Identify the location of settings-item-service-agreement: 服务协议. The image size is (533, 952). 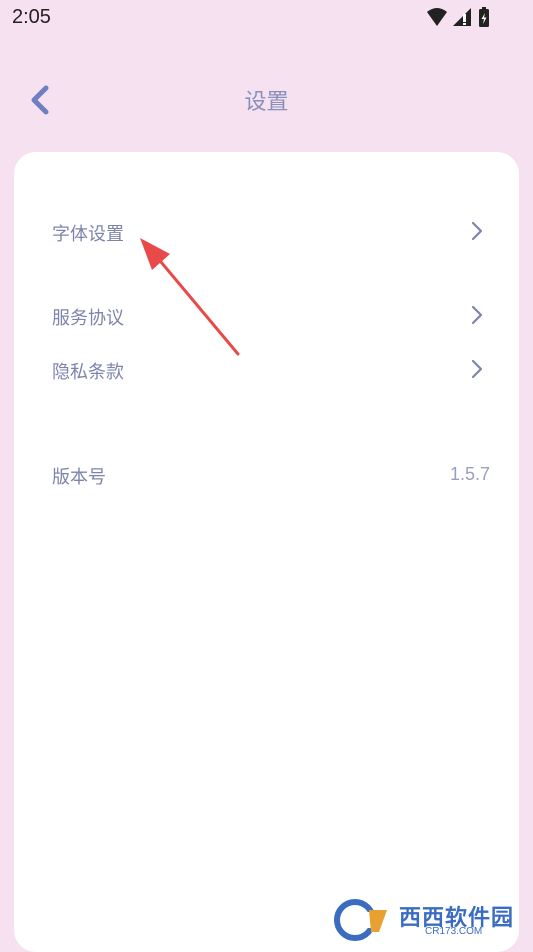
(267, 316).